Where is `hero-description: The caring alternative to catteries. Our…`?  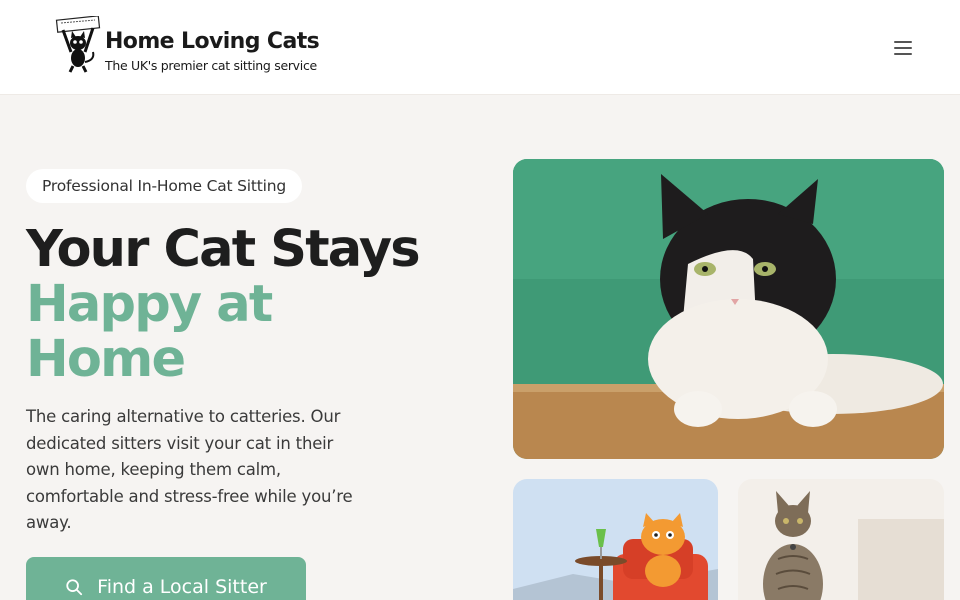 hero-description: The caring alternative to catteries. Our… is located at coordinates (189, 469).